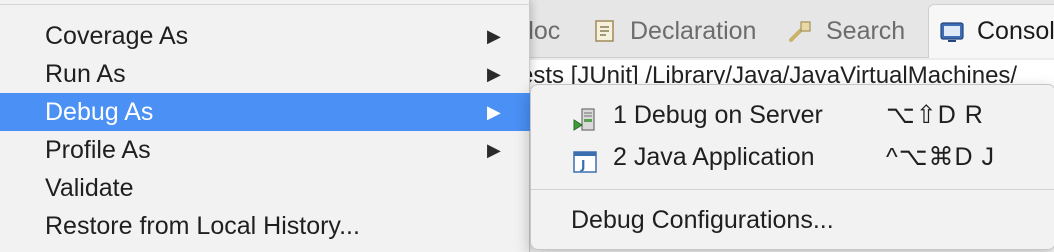 Image resolution: width=1054 pixels, height=252 pixels. Describe the element at coordinates (866, 30) in the screenshot. I see `tab-search-label: Search` at that location.